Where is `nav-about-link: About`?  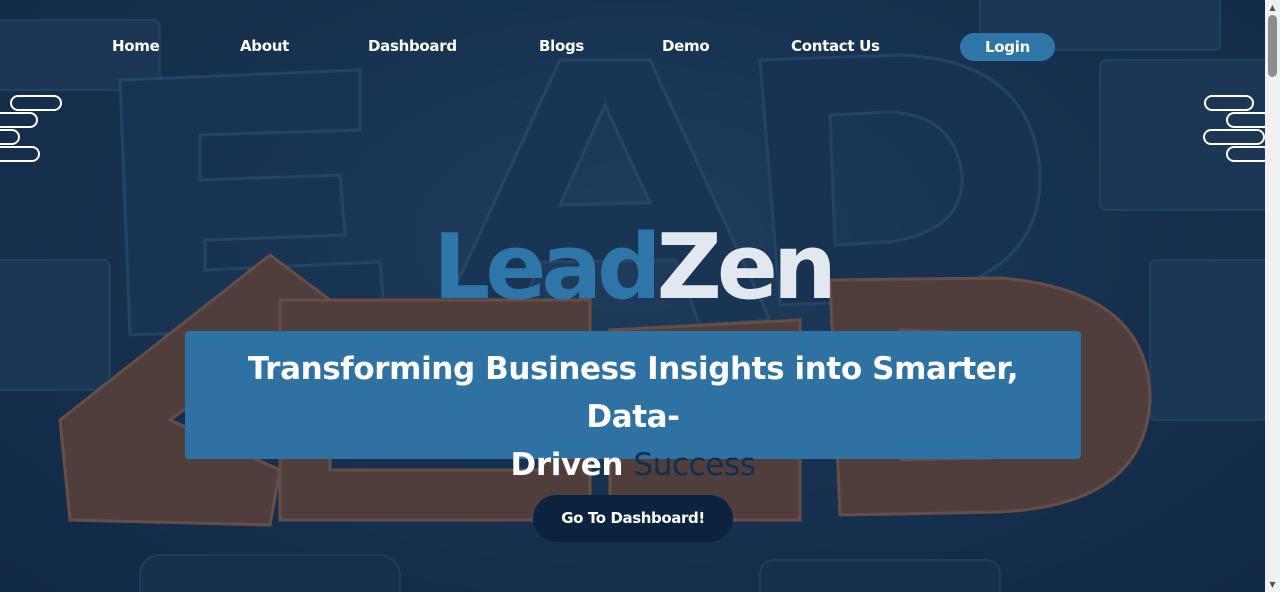 nav-about-link: About is located at coordinates (264, 46).